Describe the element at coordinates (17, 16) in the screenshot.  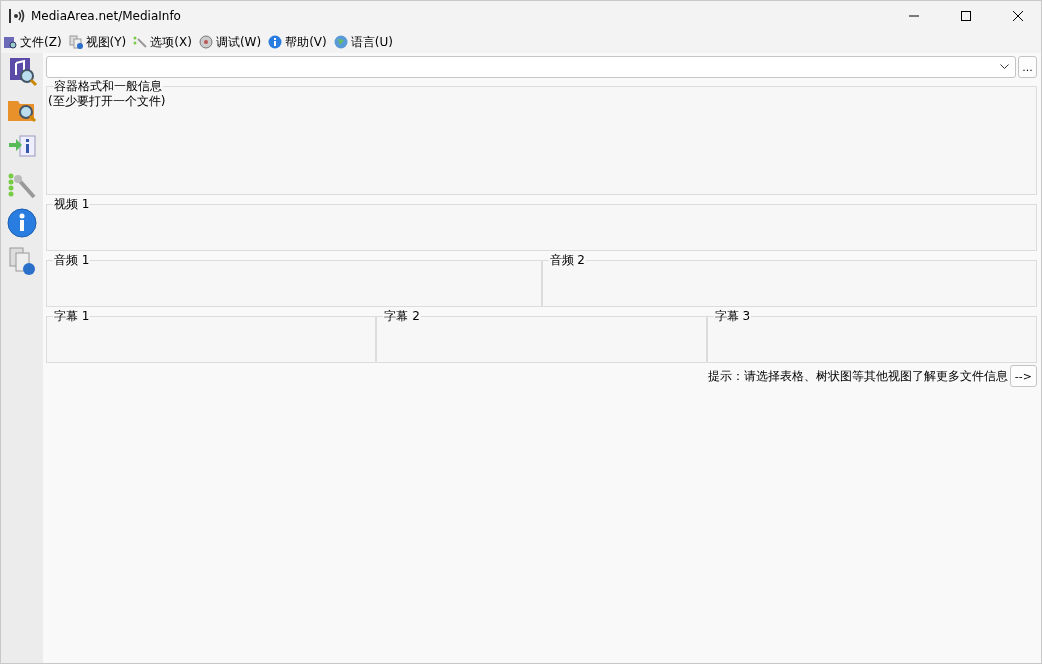
I see `app-logo-icon` at that location.